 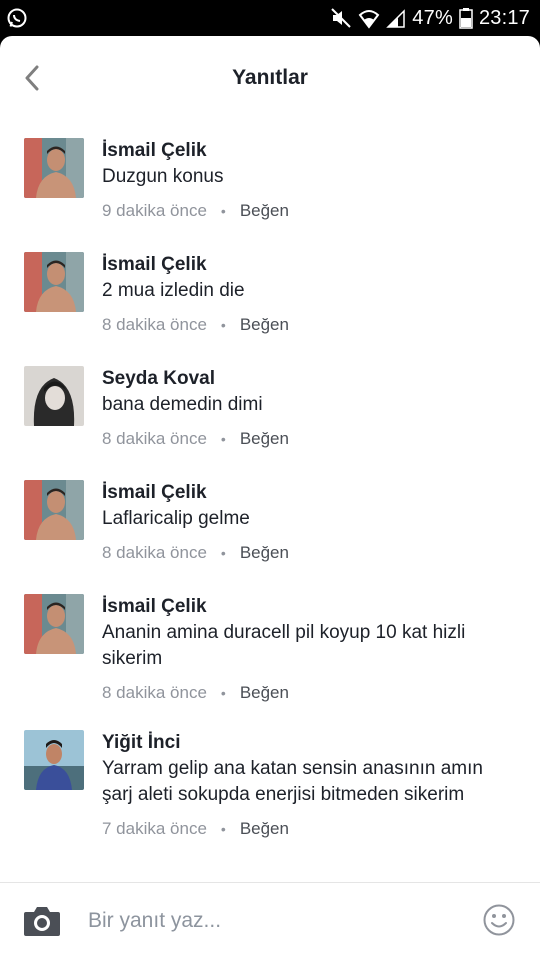 I want to click on comment-meta: 7 dakika önce • Beğen, so click(x=309, y=829).